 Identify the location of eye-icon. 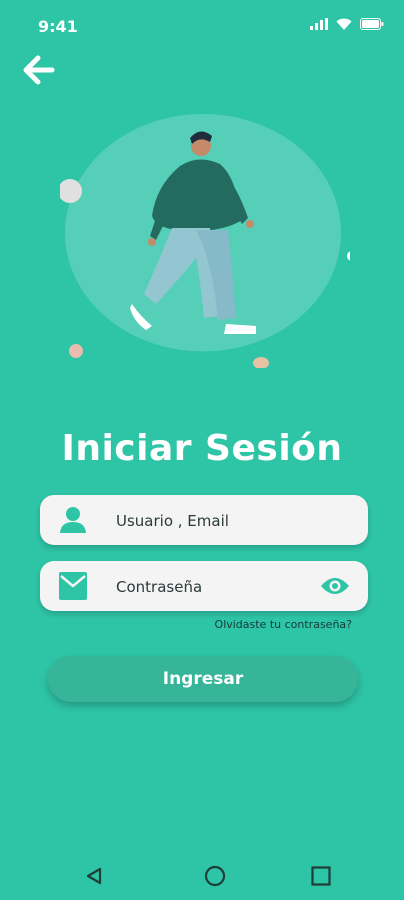
(335, 586).